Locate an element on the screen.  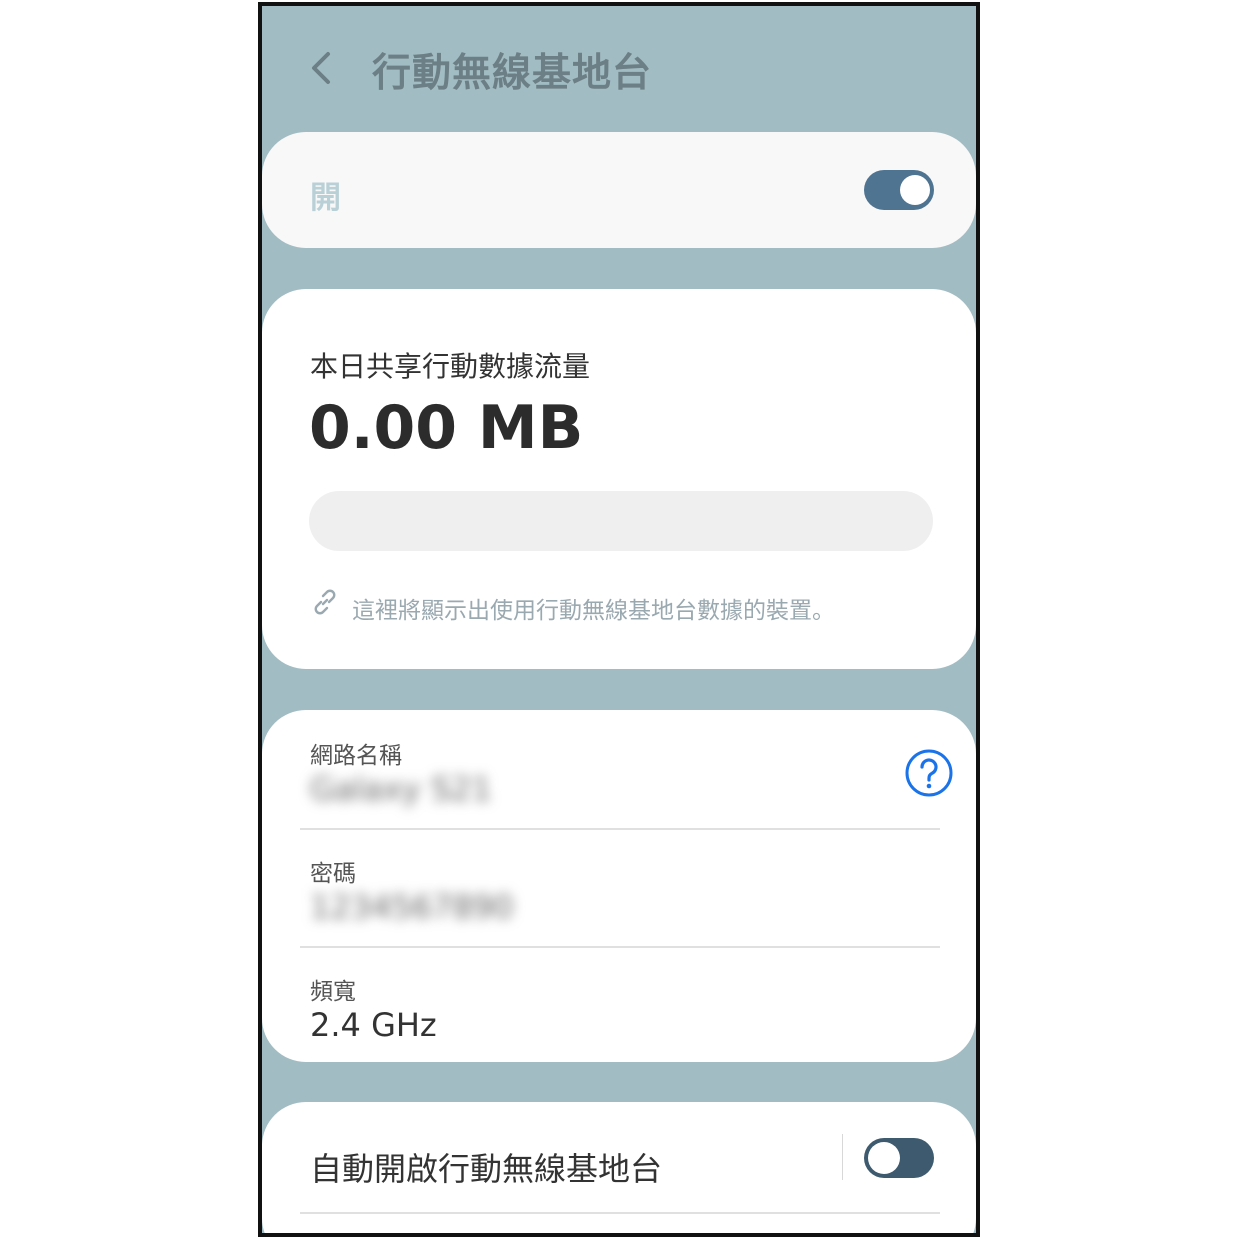
password-value: 1234567890 is located at coordinates (412, 907).